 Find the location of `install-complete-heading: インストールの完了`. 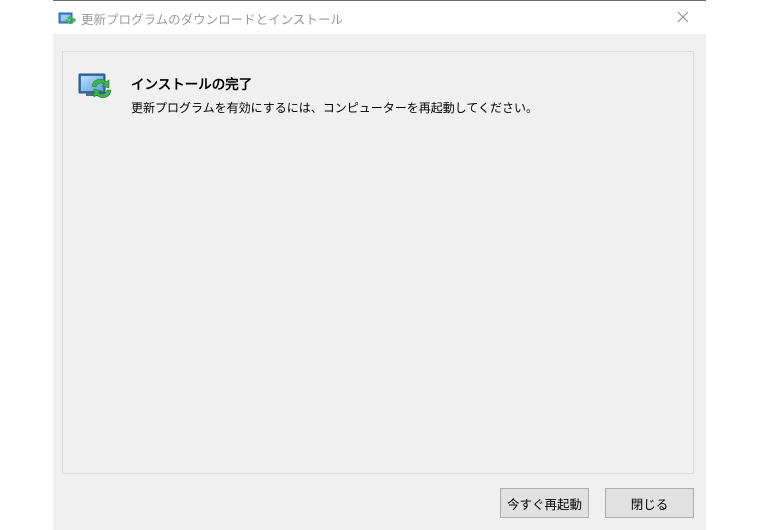

install-complete-heading: インストールの完了 is located at coordinates (192, 85).